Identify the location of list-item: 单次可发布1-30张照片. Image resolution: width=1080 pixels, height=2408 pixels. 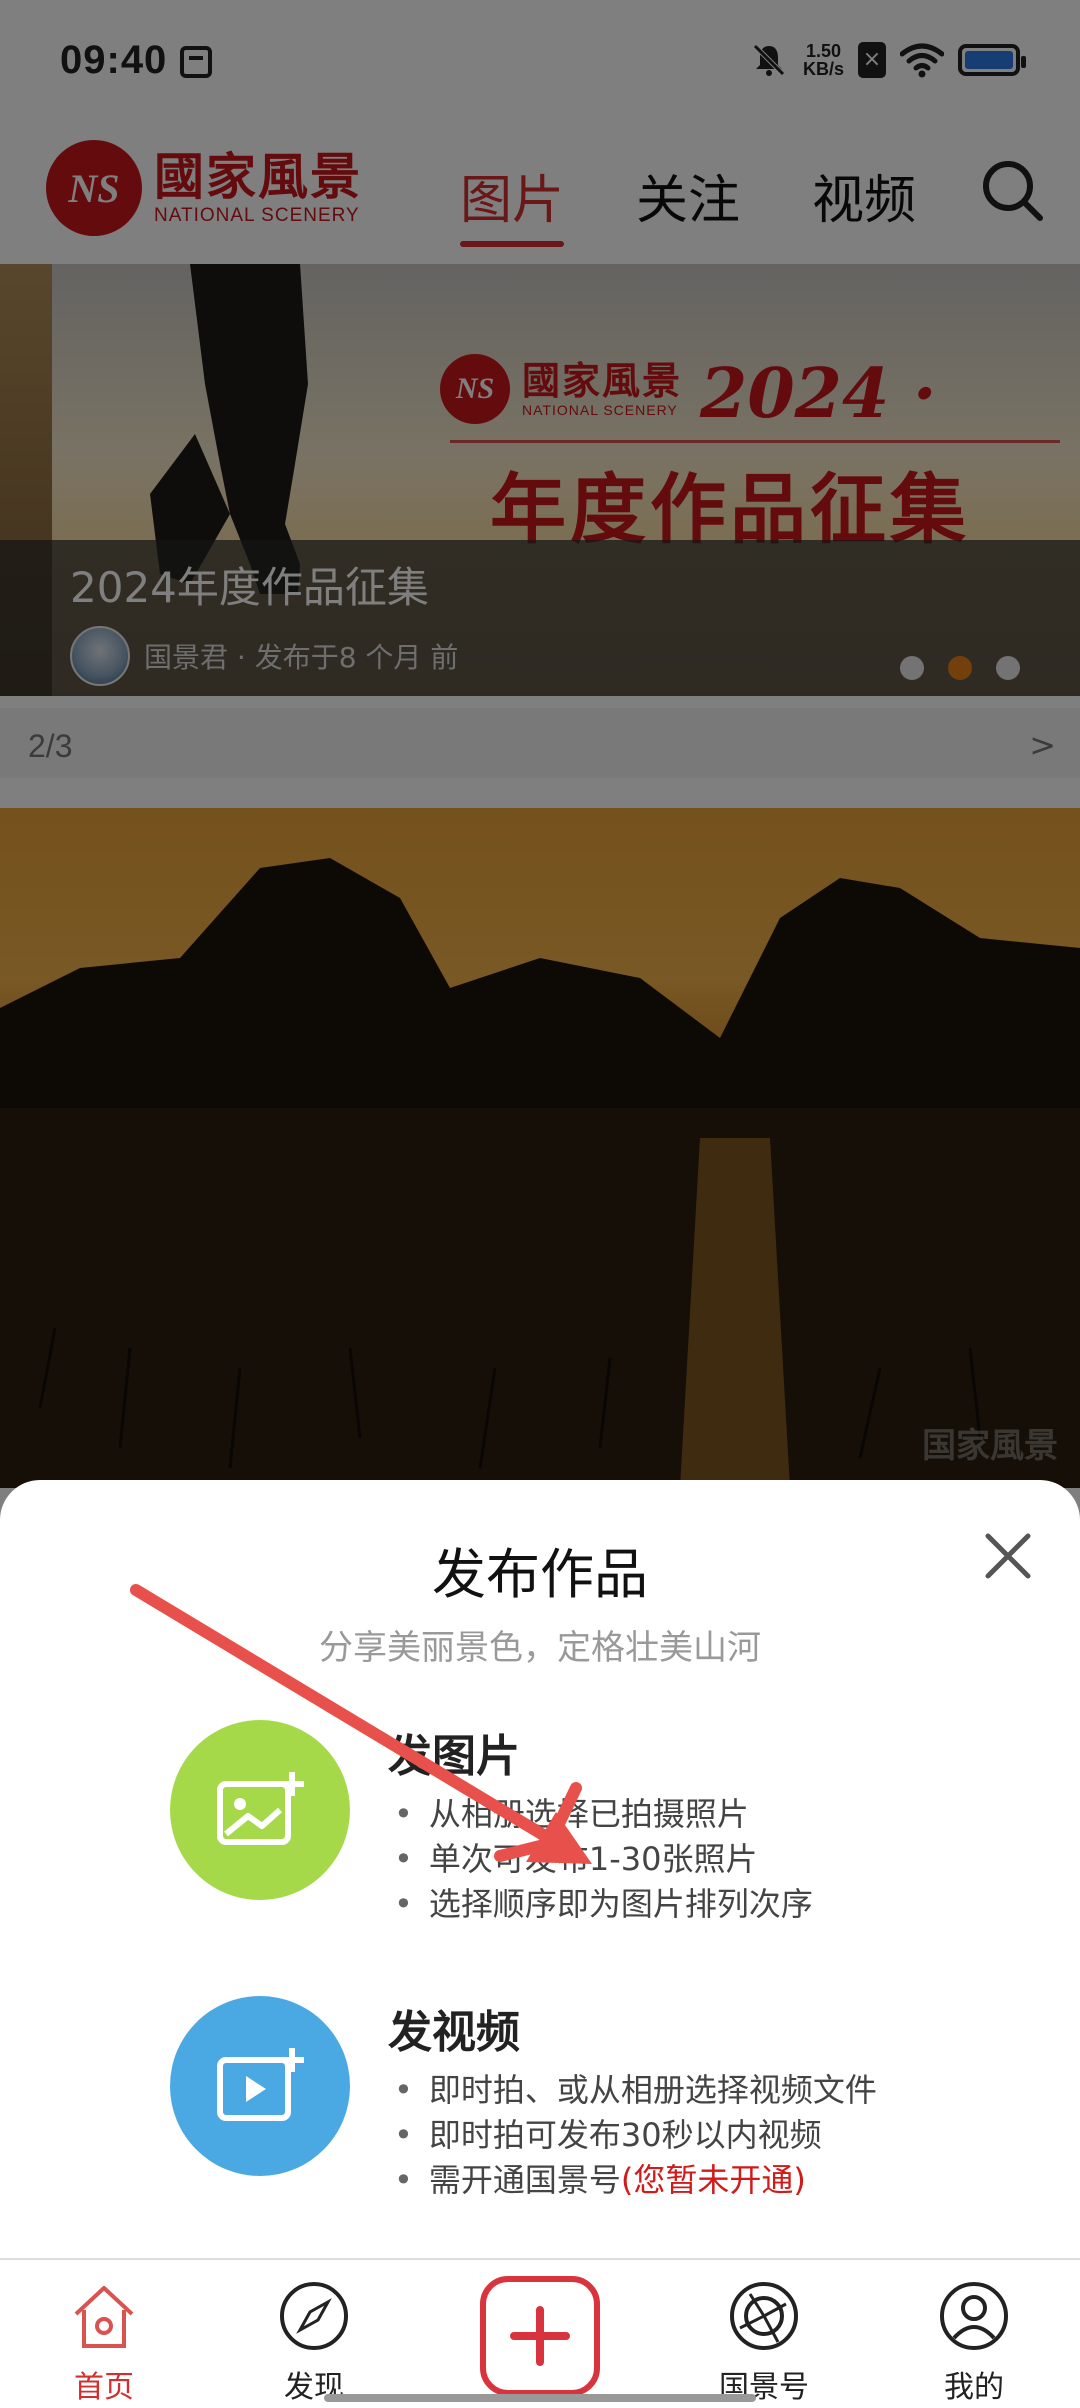
(603, 1859).